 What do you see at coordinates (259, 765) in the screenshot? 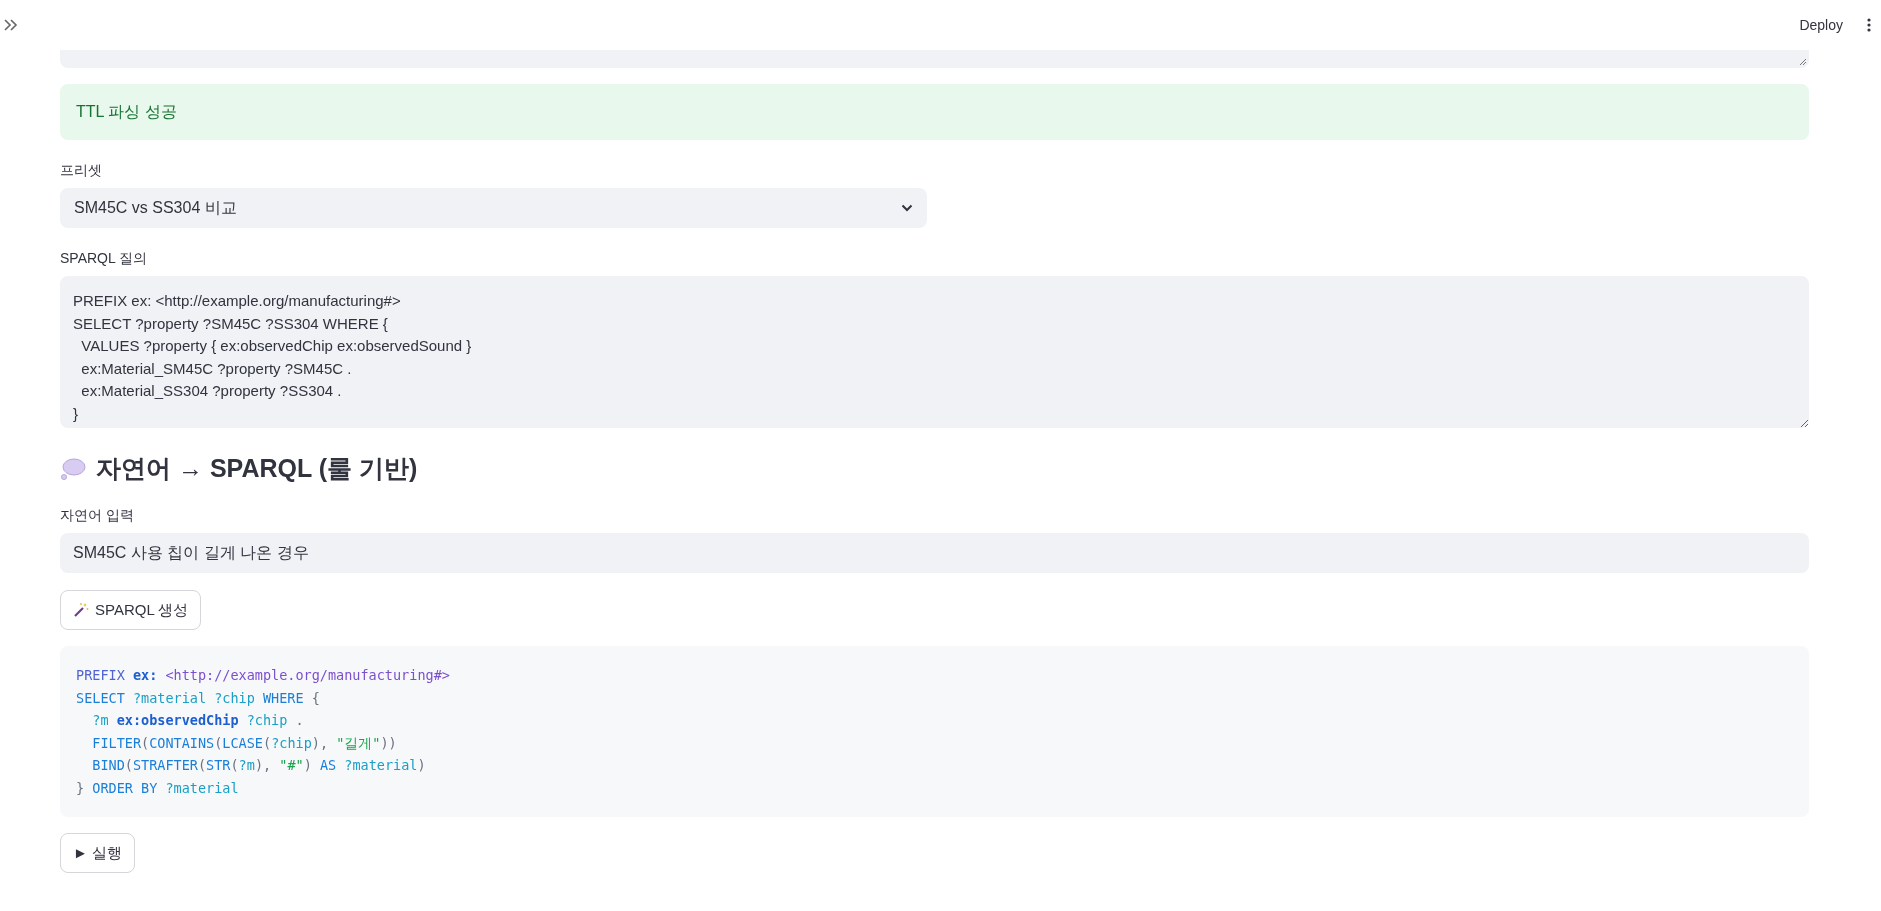
I see `code-line: BIND(STRAFTER(STR(?m), "#") AS ?material)` at bounding box center [259, 765].